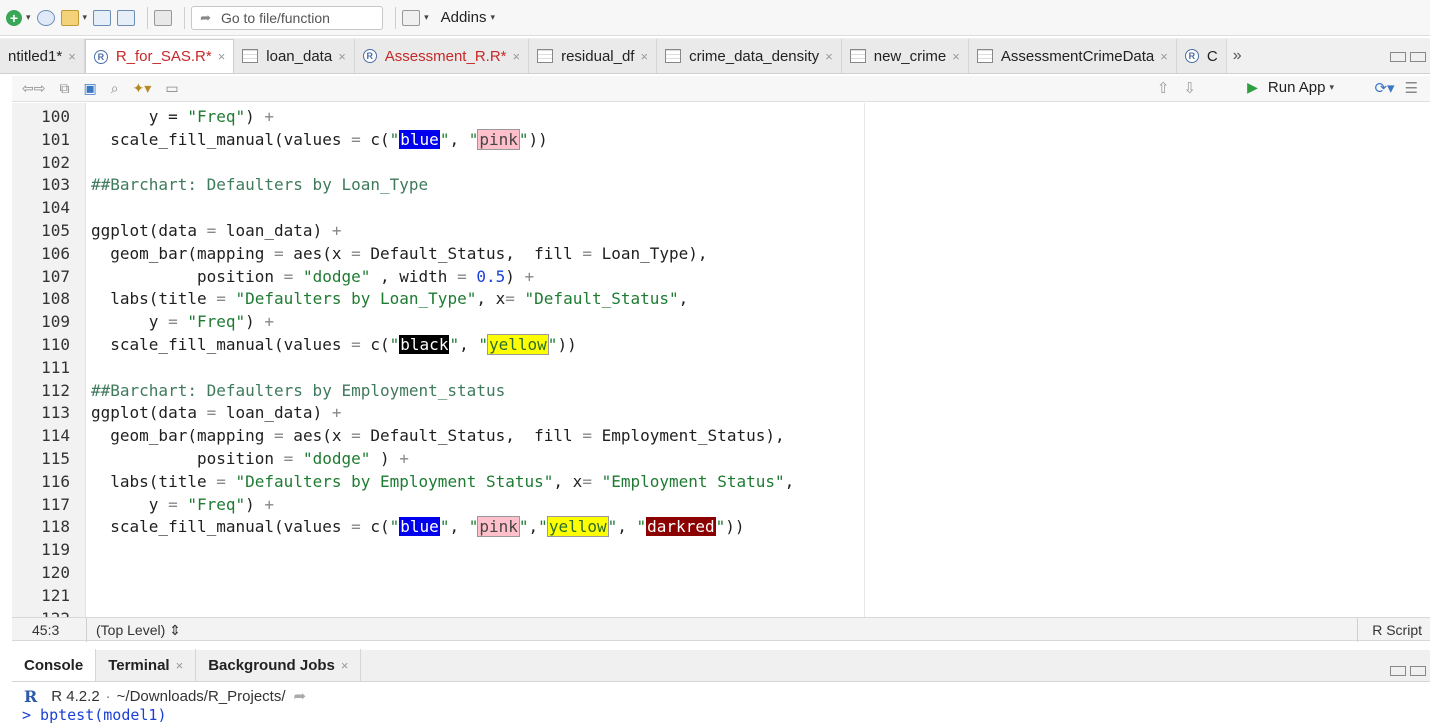 The image size is (1430, 724). Describe the element at coordinates (1183, 88) in the screenshot. I see `section-nav-arrows: ⇧⇩` at that location.